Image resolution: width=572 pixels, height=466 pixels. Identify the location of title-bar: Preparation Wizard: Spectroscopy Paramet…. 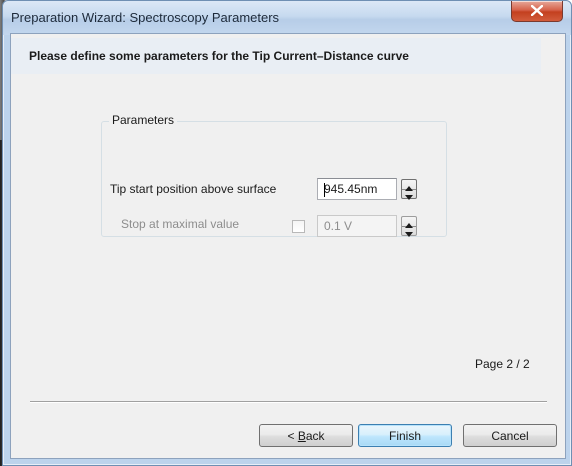
(287, 18).